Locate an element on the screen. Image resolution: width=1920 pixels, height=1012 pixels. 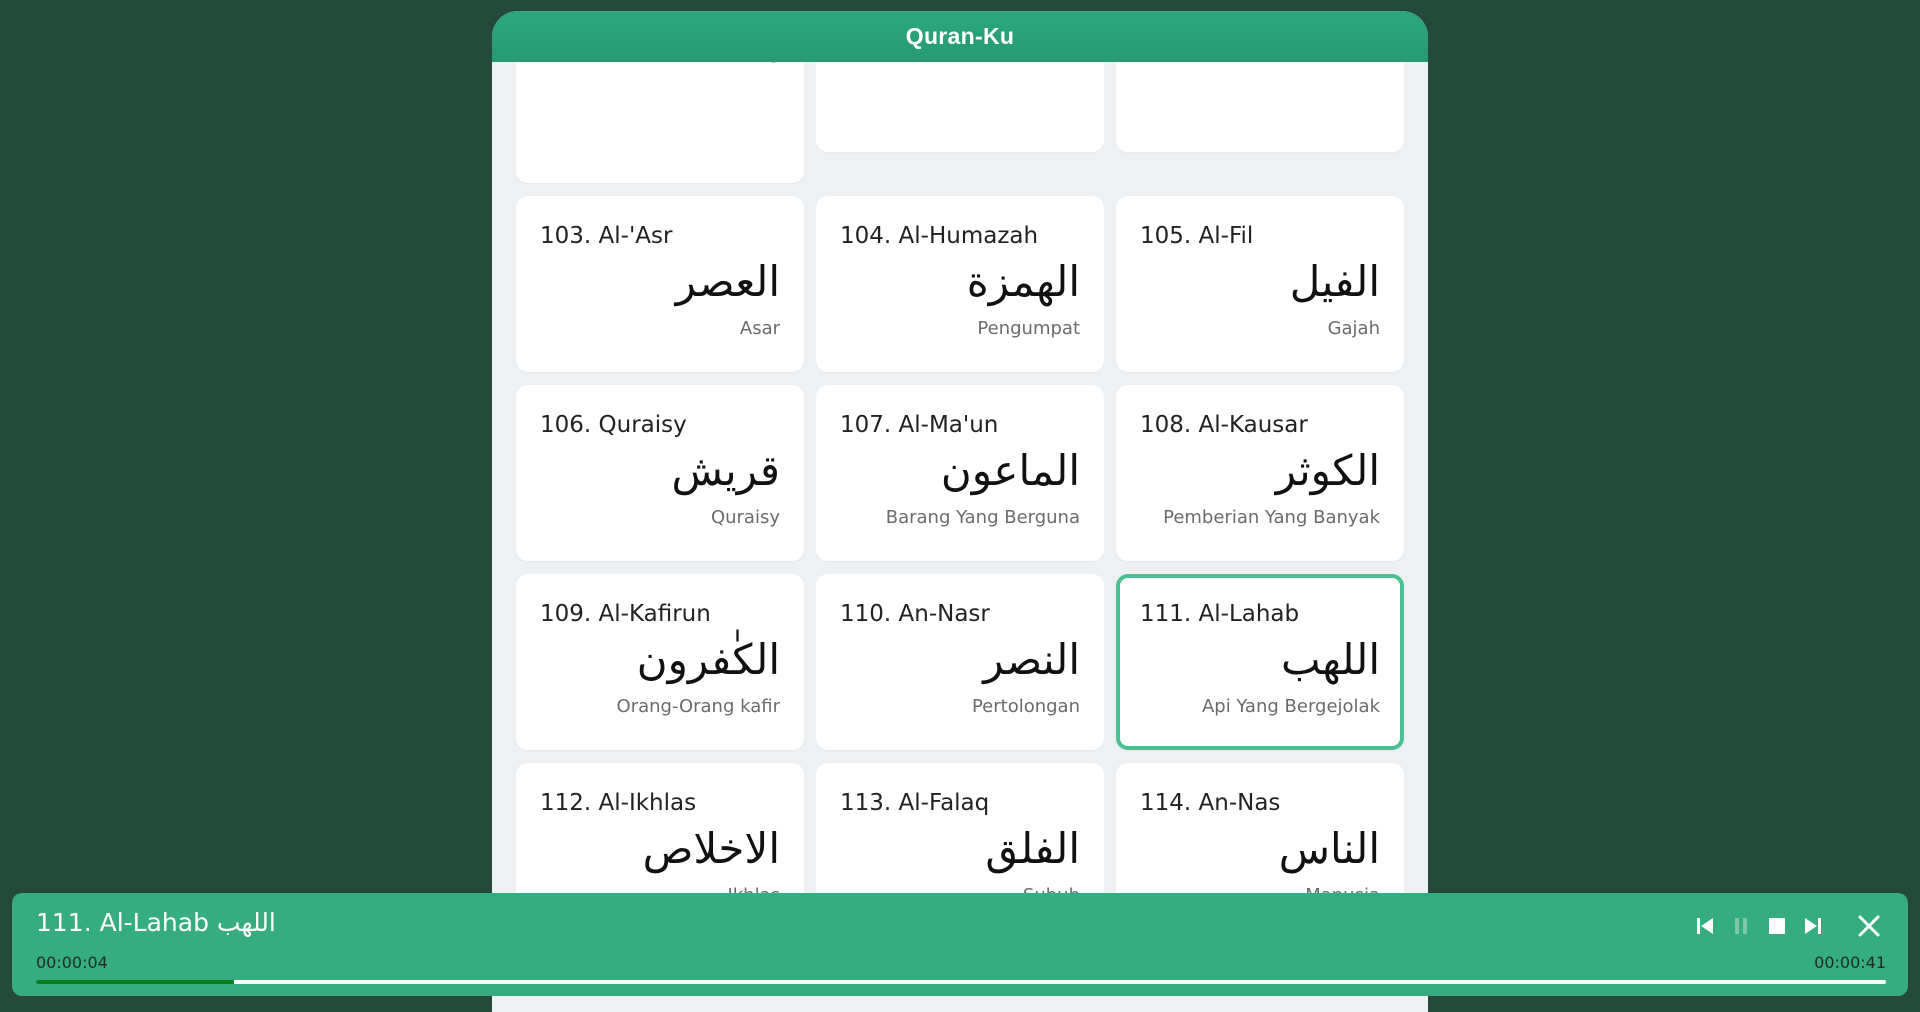
now-playing-title: 111. Al-Lahab اللهب is located at coordinates (156, 922).